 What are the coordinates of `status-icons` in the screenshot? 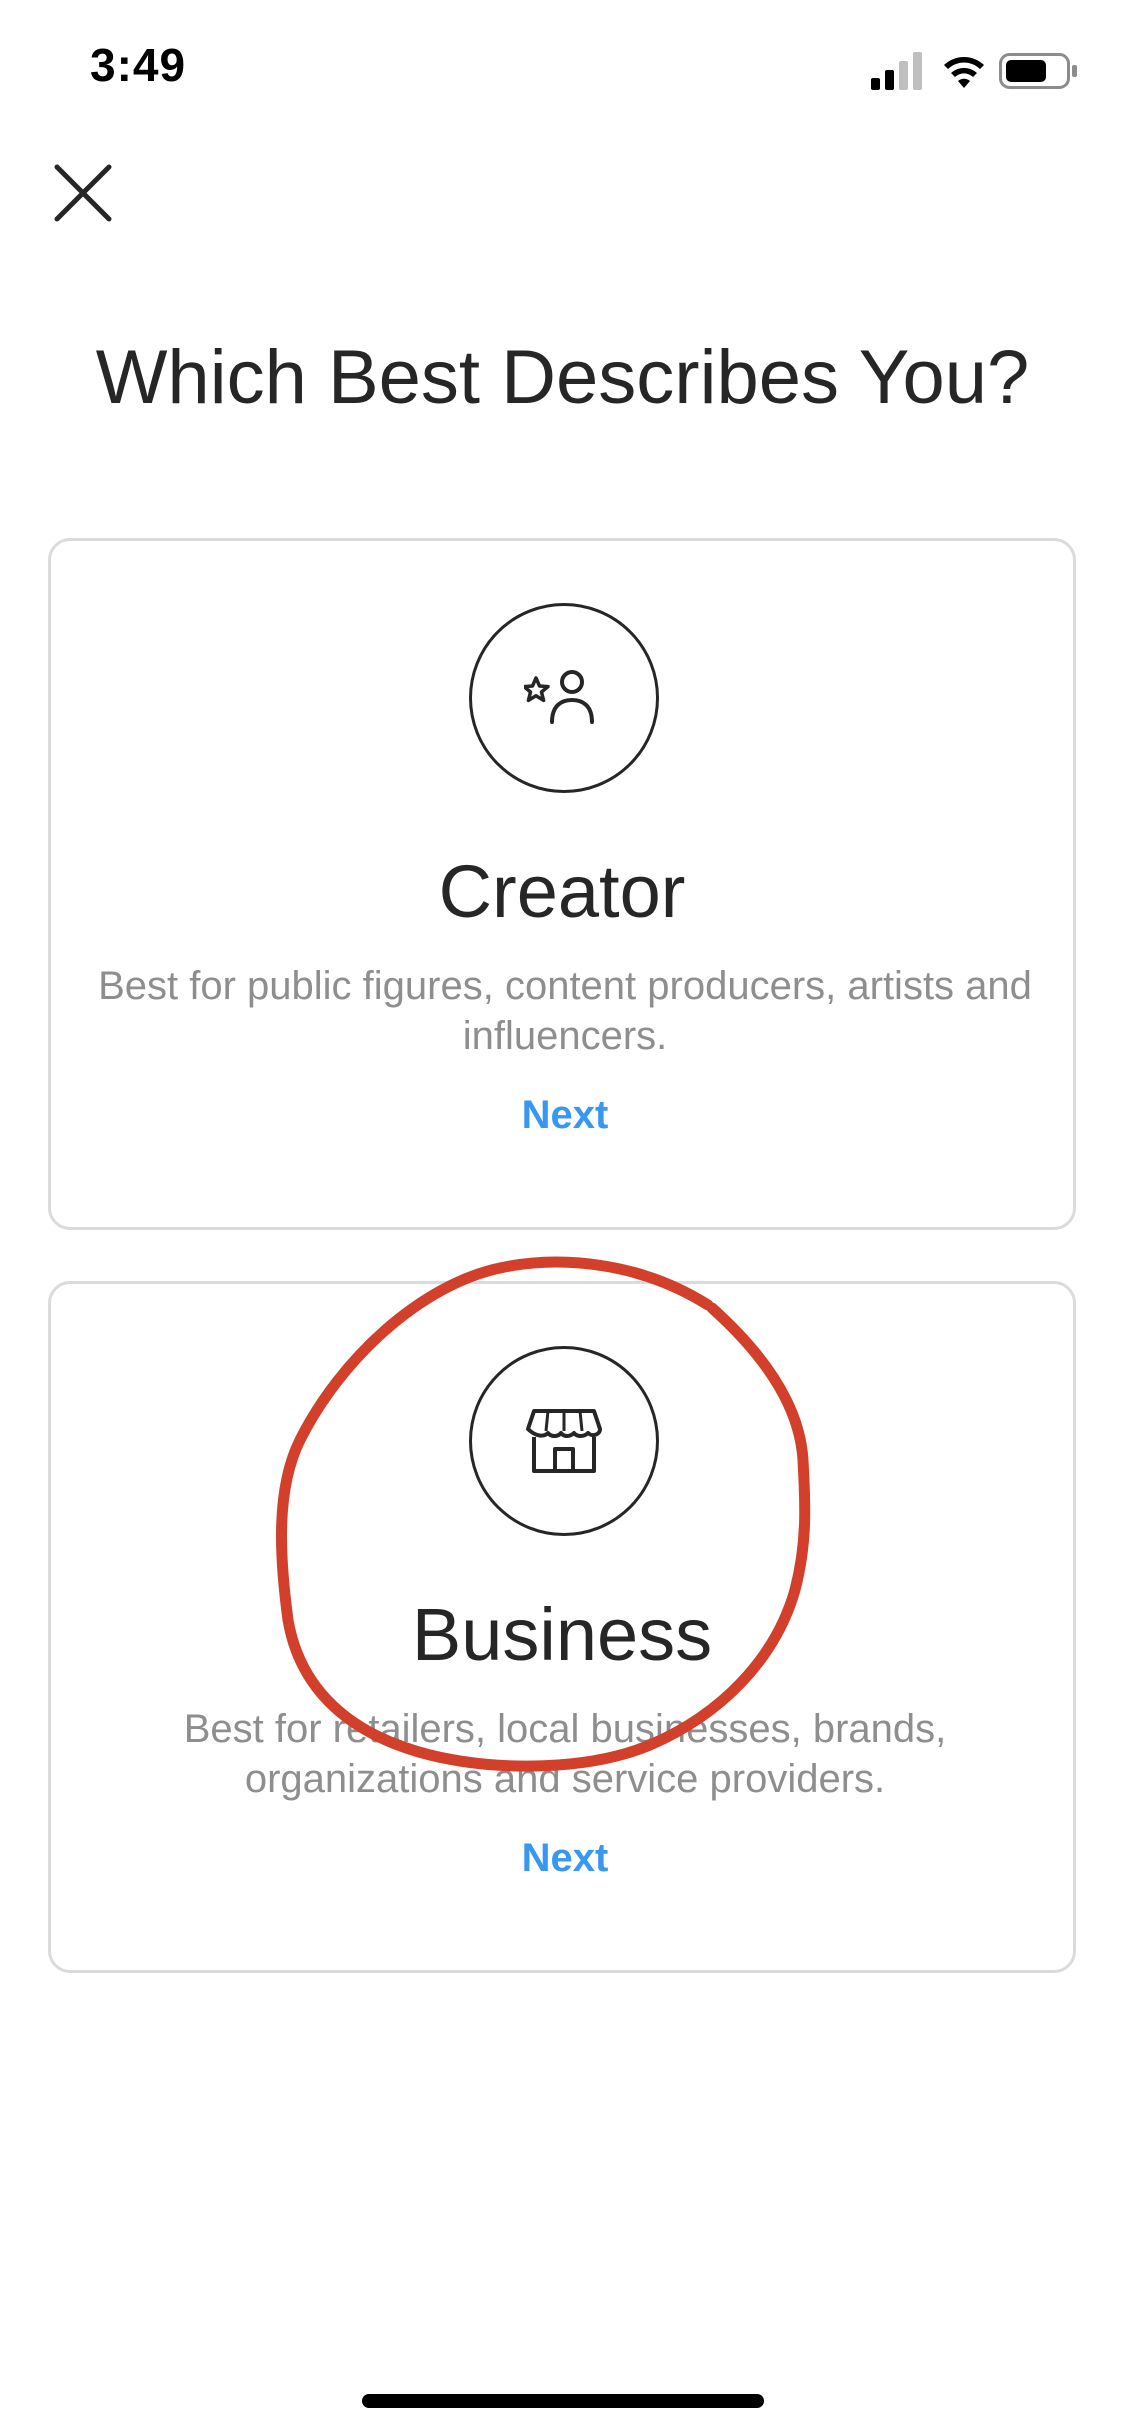 It's located at (976, 70).